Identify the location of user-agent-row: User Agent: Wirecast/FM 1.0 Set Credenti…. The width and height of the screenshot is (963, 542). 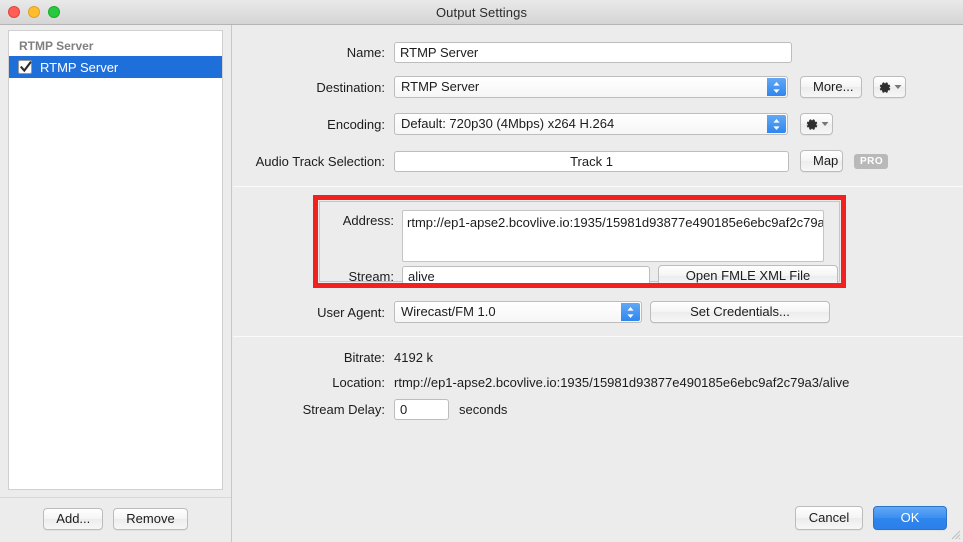
(598, 312).